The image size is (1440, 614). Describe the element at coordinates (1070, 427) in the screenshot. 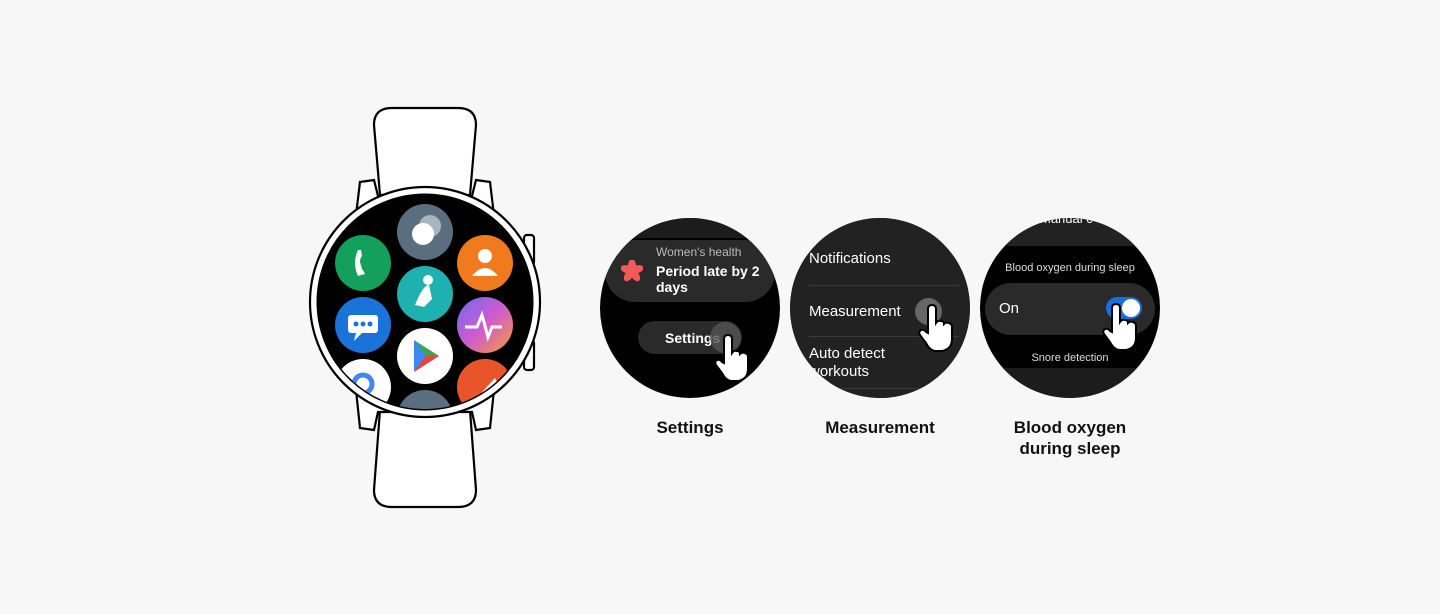

I see `caption-line-1: Blood oxygen` at that location.